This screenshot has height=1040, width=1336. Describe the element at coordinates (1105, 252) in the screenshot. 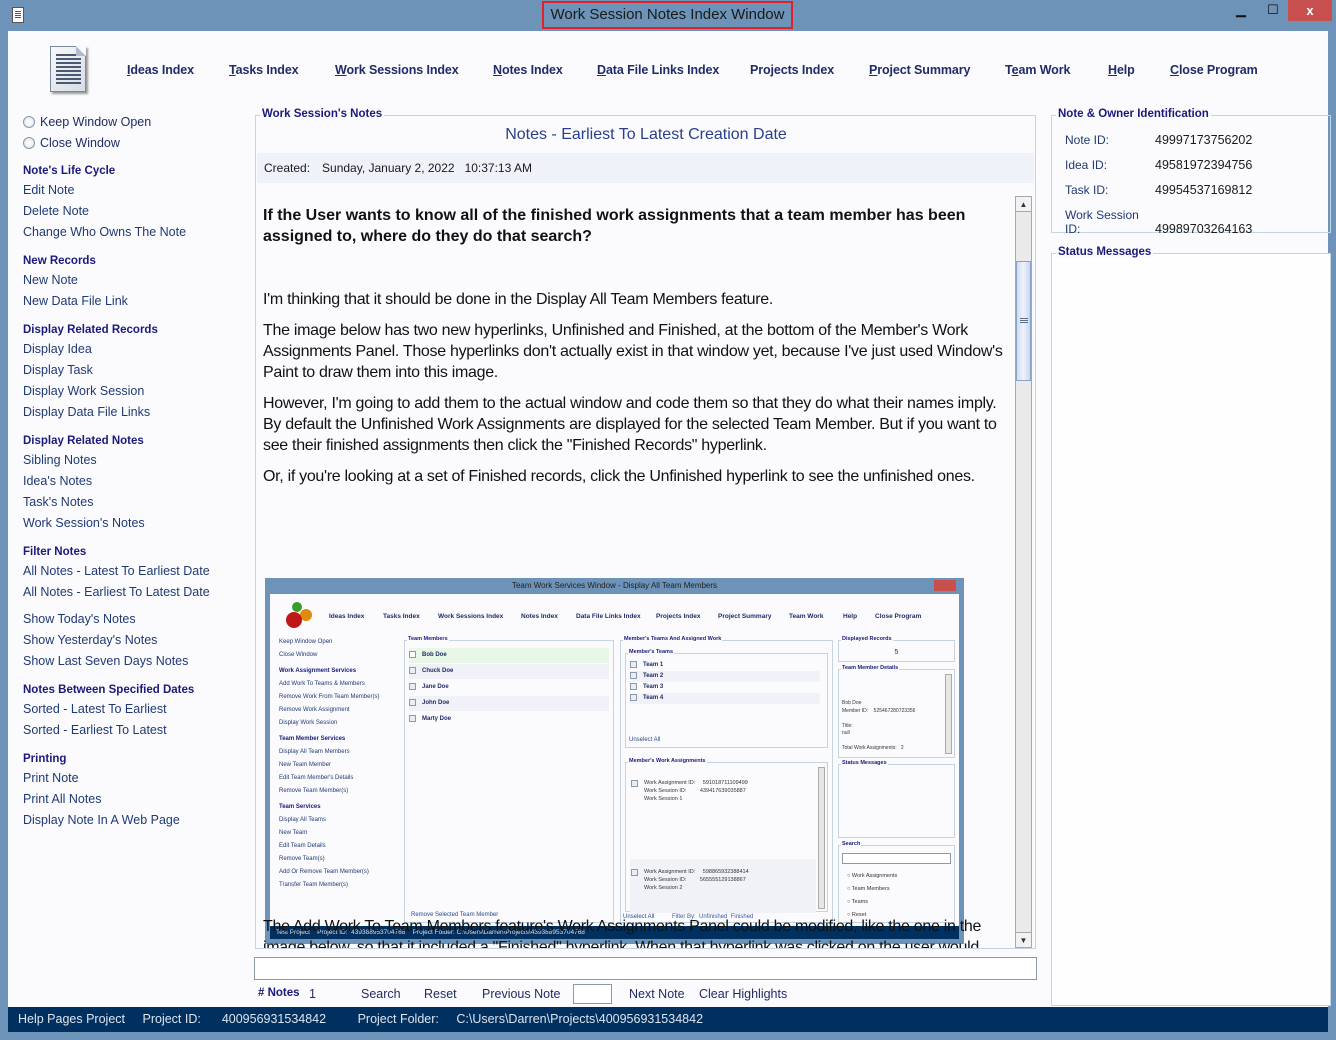

I see `status-messages-legend: Status Messages` at that location.